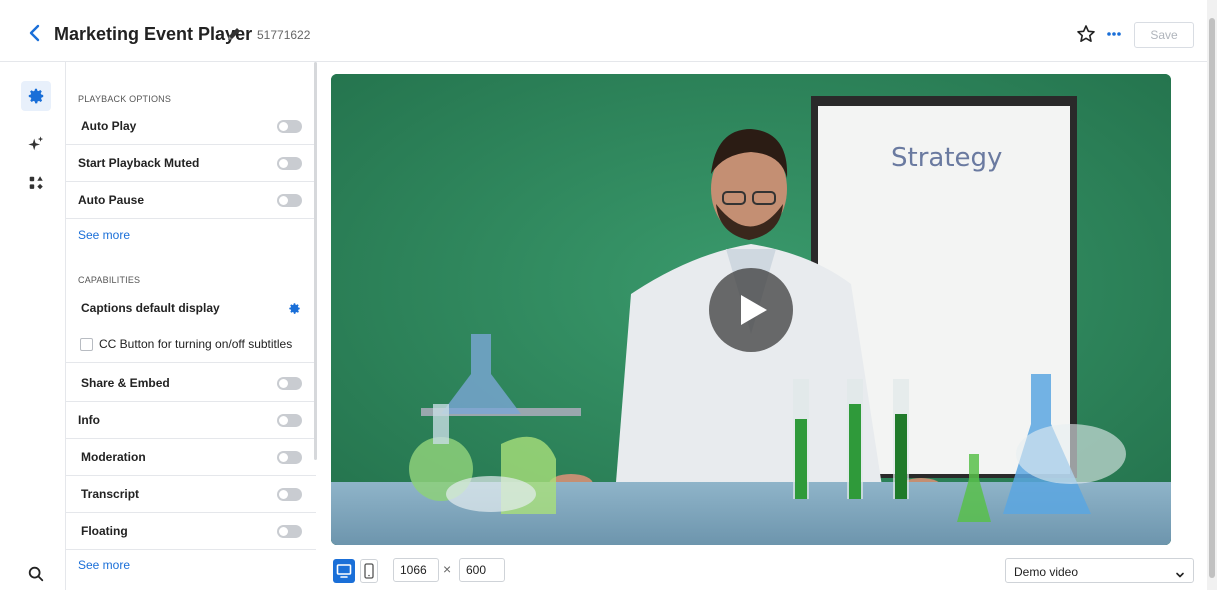 This screenshot has height=590, width=1217. I want to click on setting-row-share-embed: Share & Embed, so click(191, 383).